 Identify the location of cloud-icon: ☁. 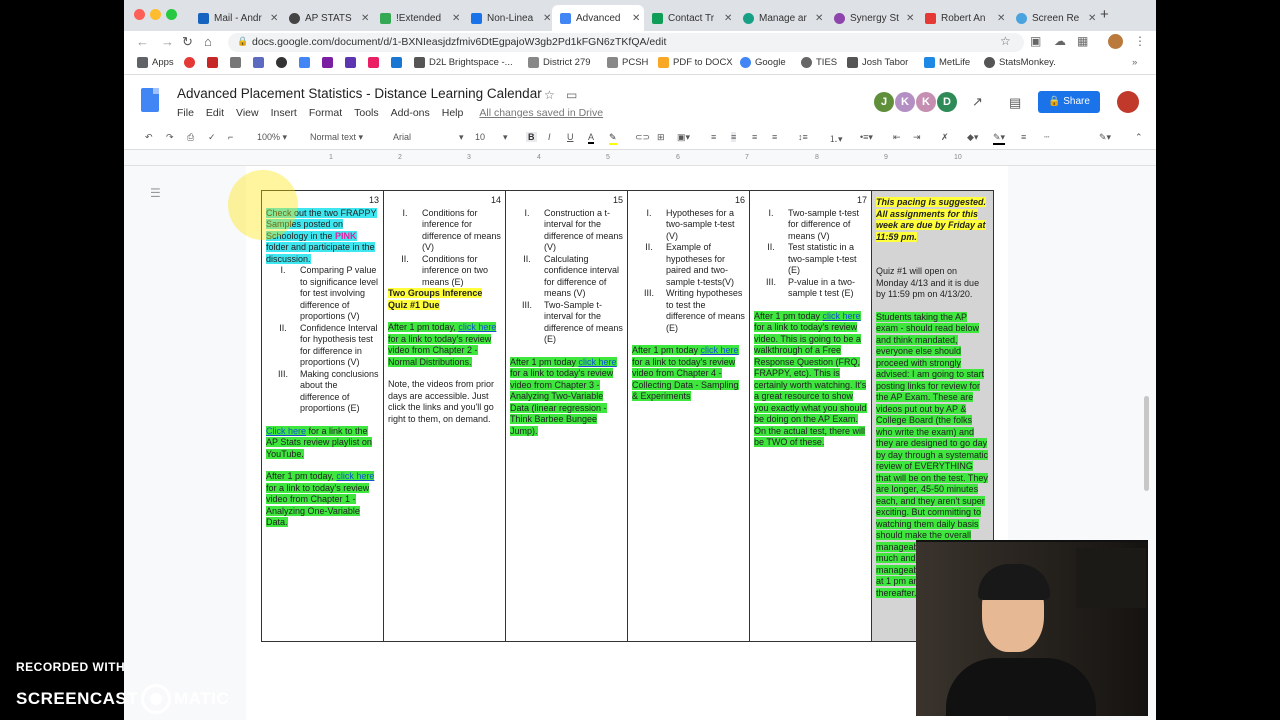
(1060, 41).